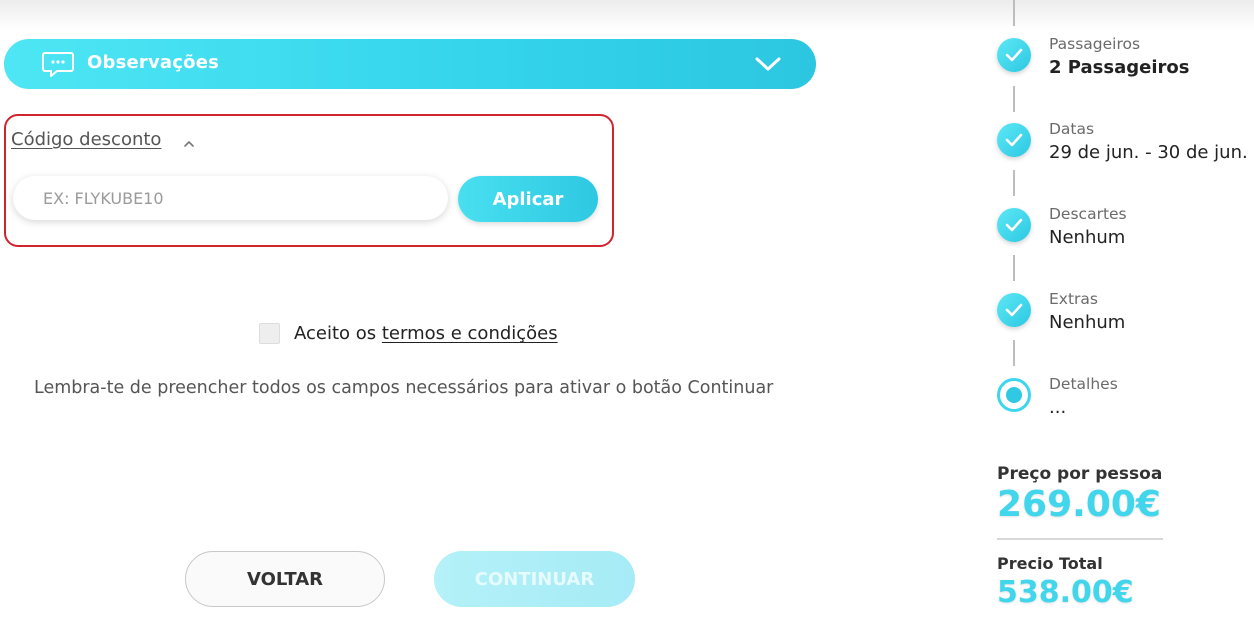 This screenshot has height=627, width=1254. What do you see at coordinates (1050, 563) in the screenshot?
I see `total-price-label: Precio Total` at bounding box center [1050, 563].